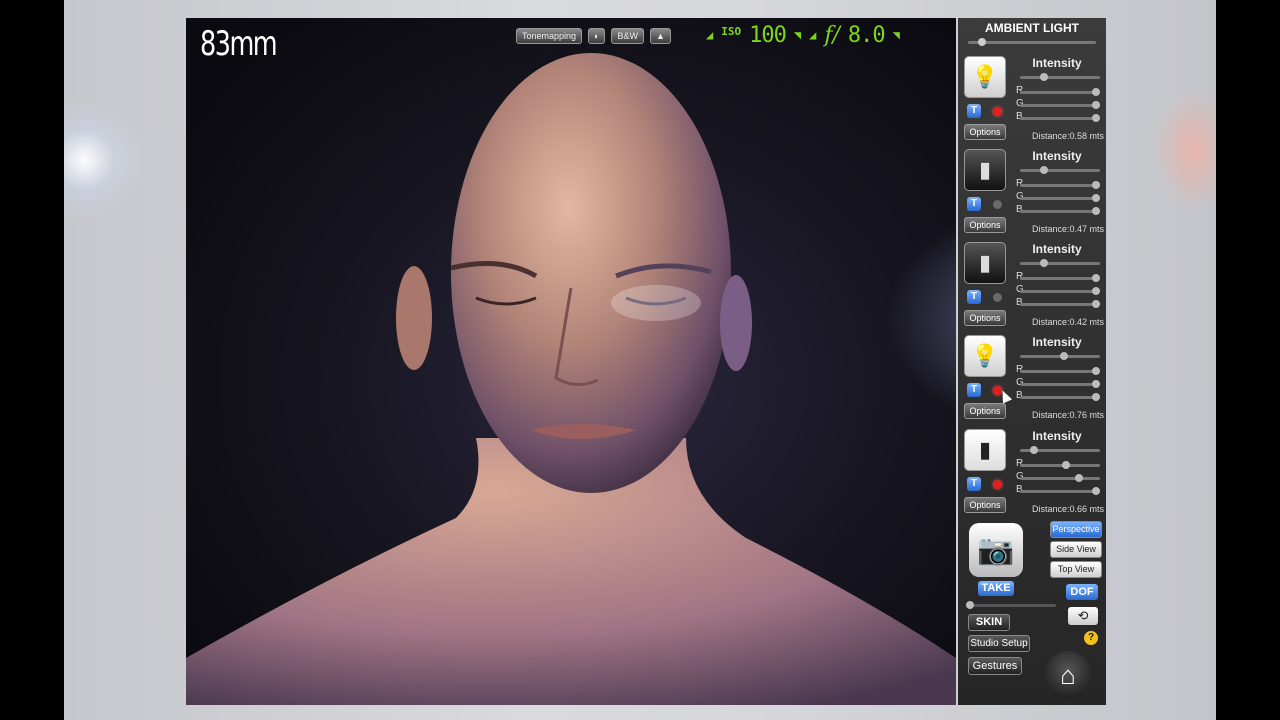  What do you see at coordinates (1068, 229) in the screenshot?
I see `distance-readout: Distance:0.47 mts` at bounding box center [1068, 229].